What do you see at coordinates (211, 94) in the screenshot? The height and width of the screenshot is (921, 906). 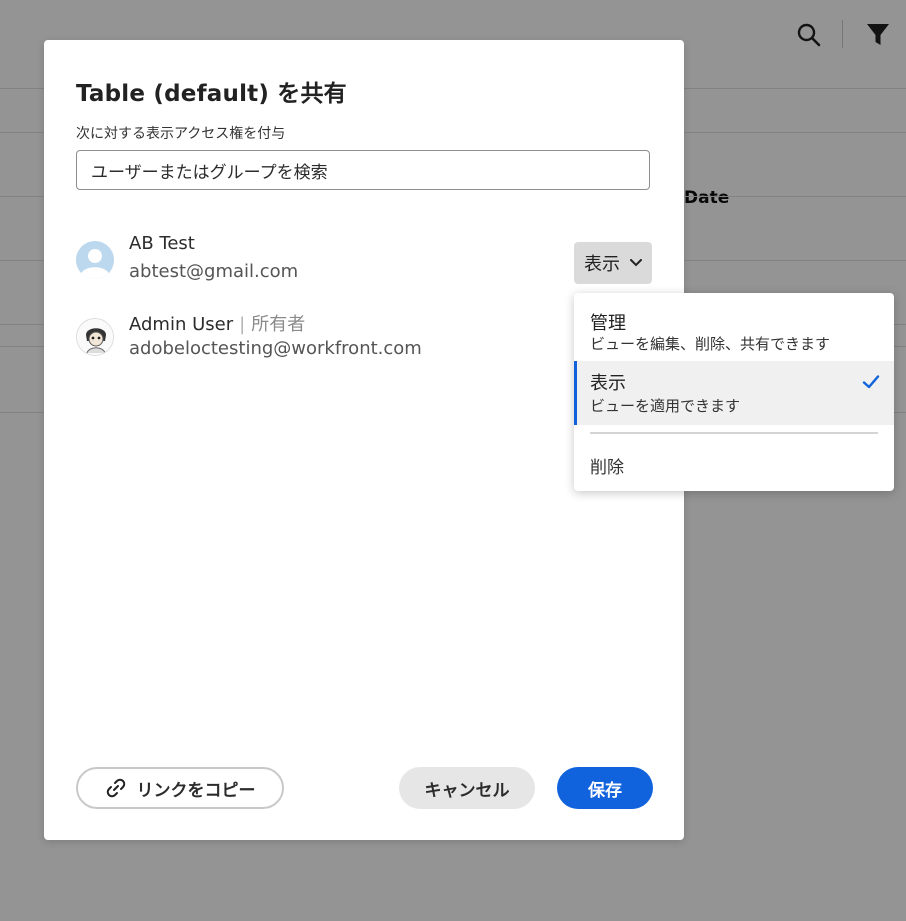 I see `dialog-title: Table (default) を共有` at bounding box center [211, 94].